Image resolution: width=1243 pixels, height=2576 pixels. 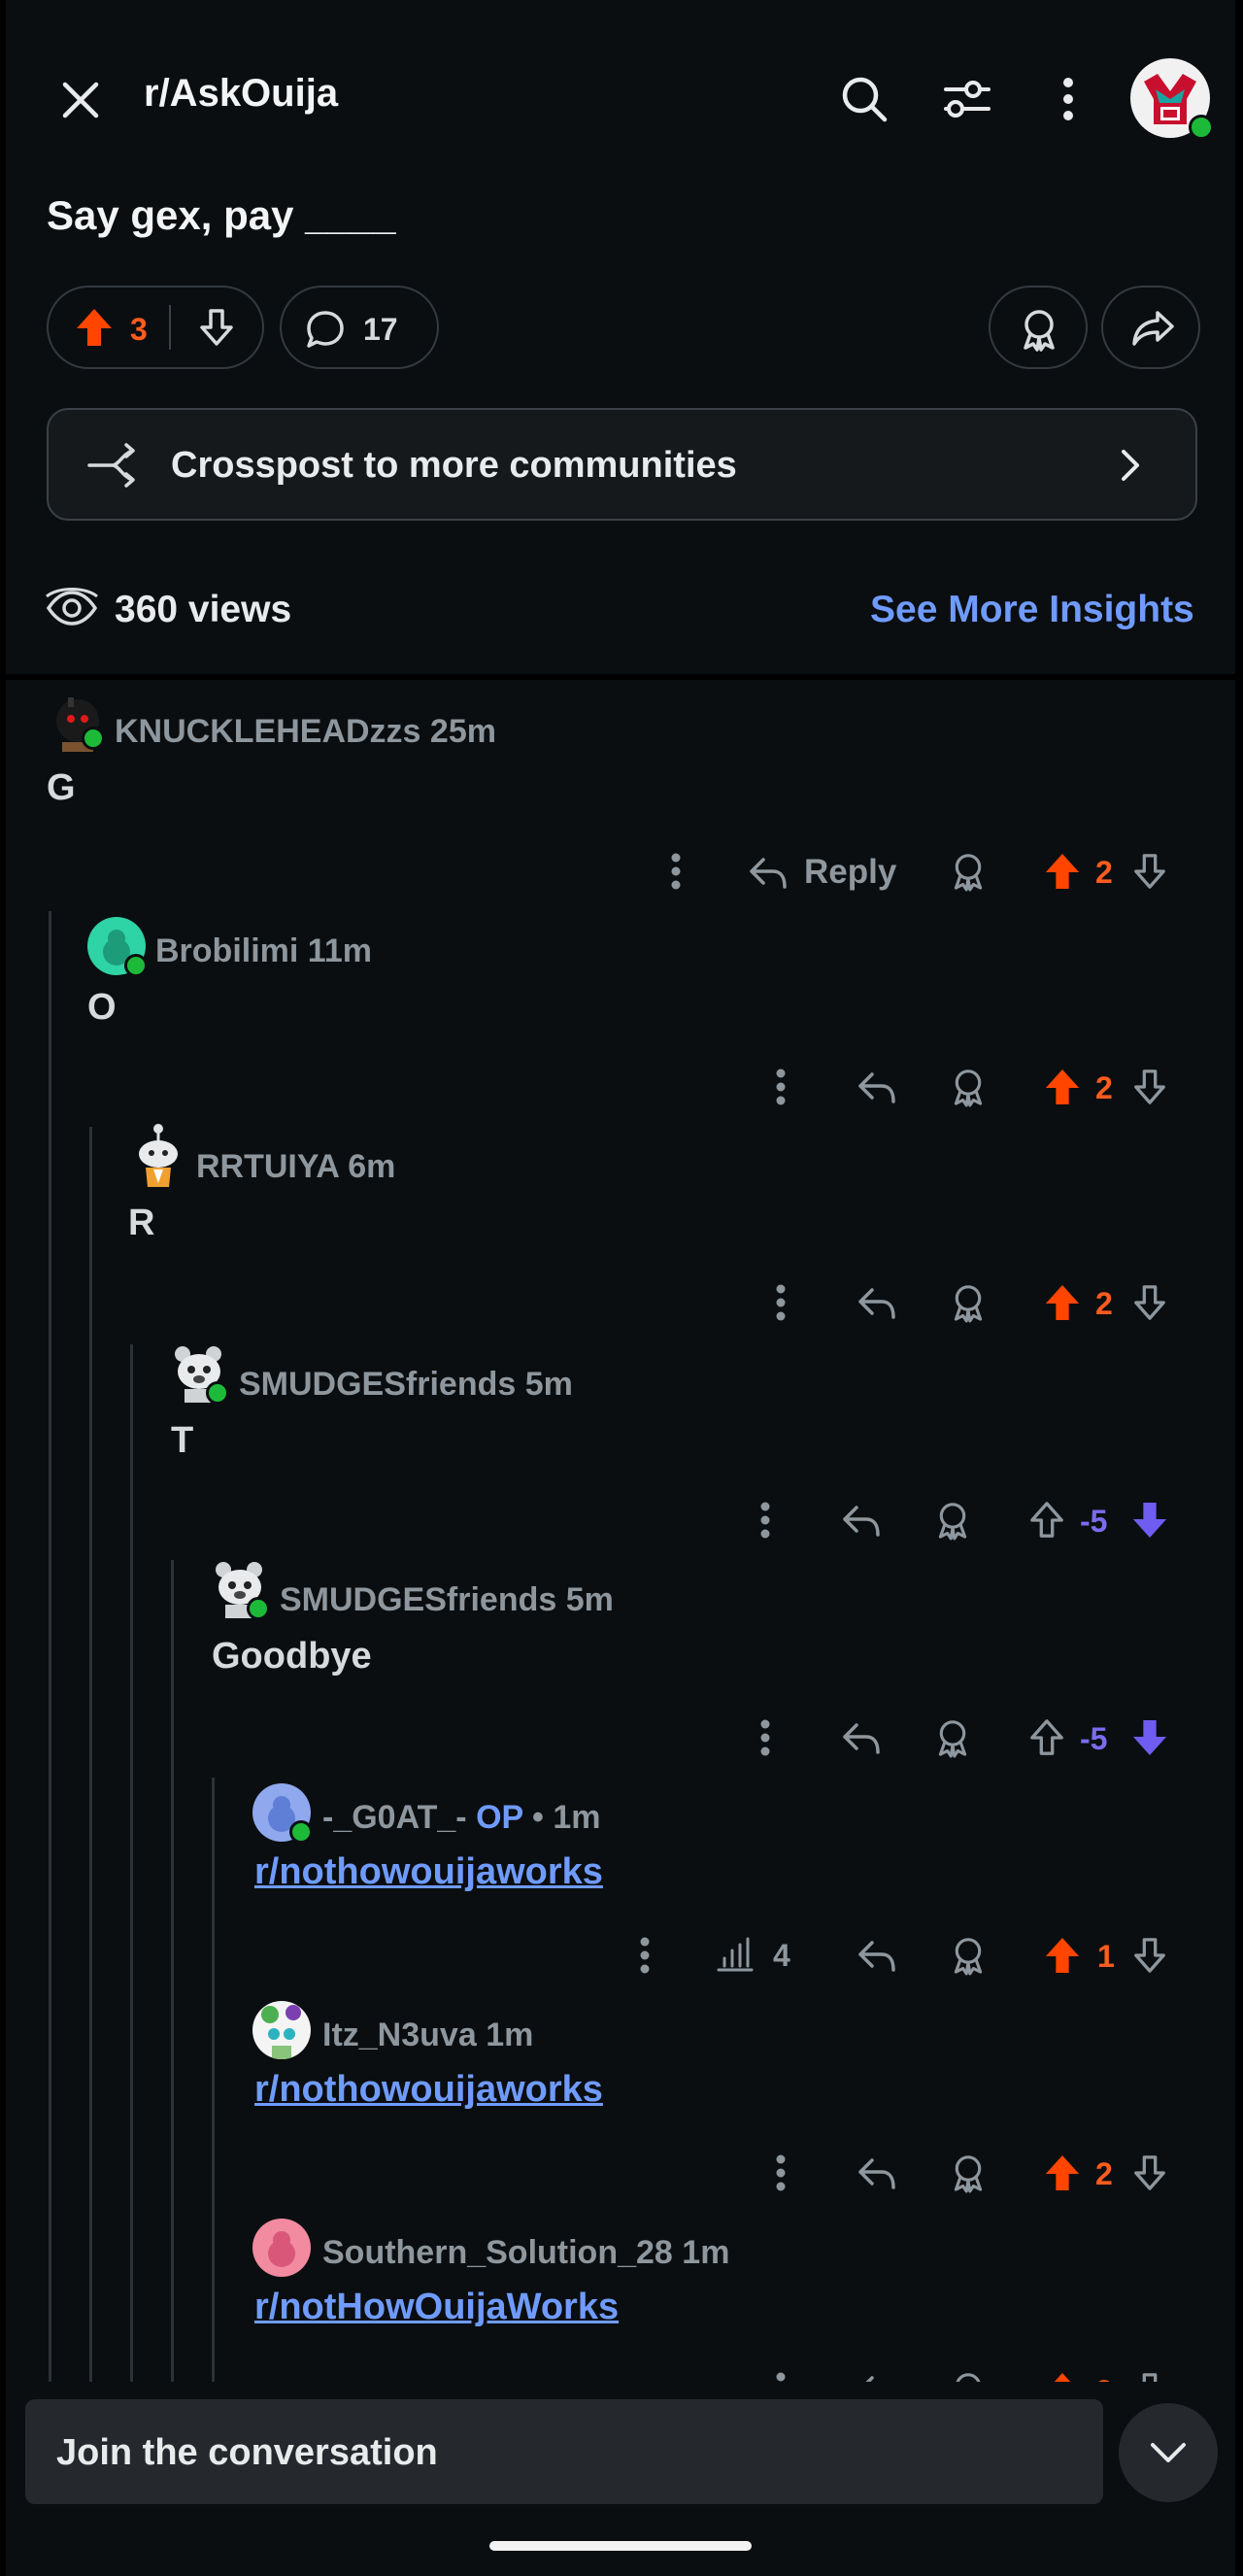 I want to click on close-icon, so click(x=80, y=100).